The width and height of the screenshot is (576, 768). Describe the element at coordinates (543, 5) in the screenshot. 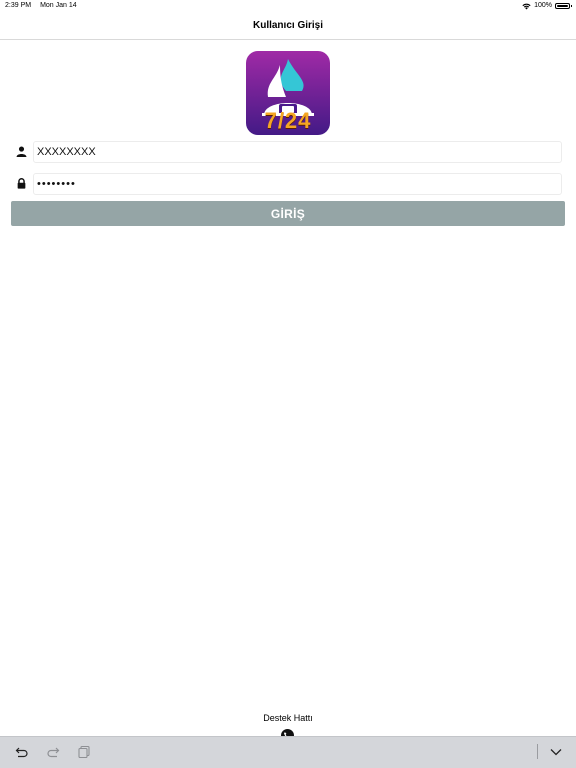

I see `battery-percent: 100%` at that location.